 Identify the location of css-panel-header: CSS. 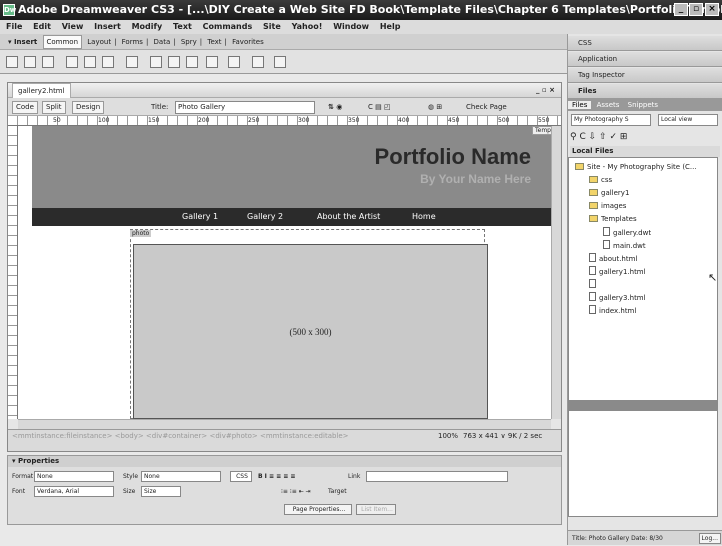
(645, 43).